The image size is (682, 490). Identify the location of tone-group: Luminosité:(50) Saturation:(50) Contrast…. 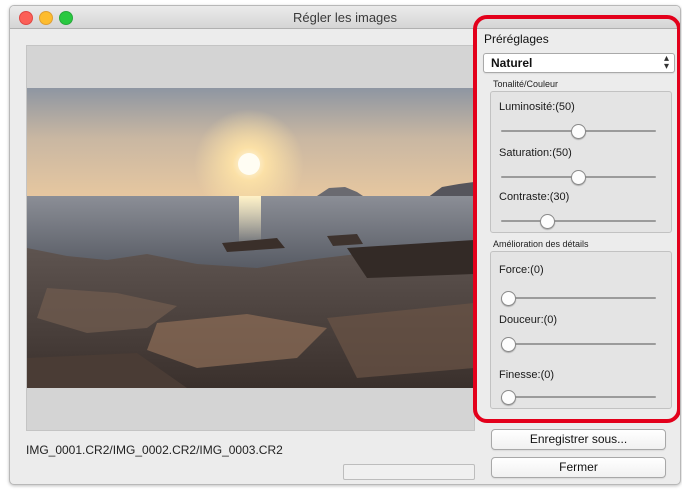
(581, 162).